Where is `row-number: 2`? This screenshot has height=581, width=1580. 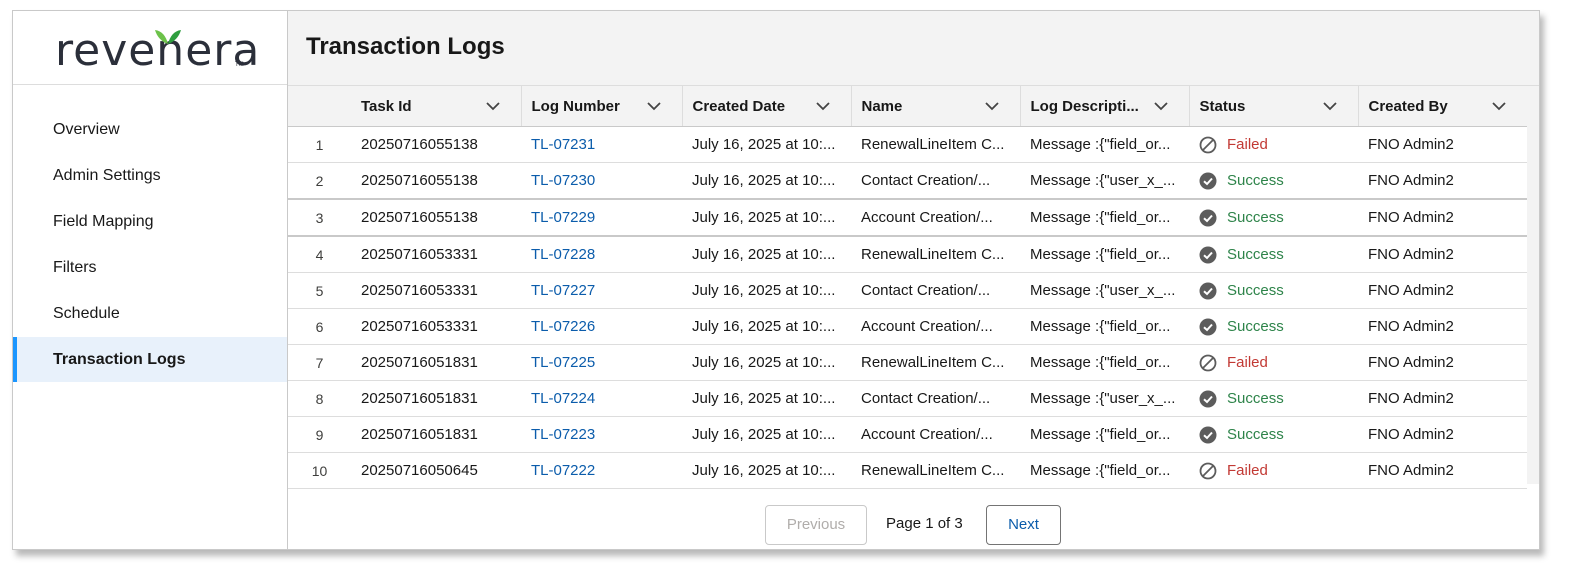
row-number: 2 is located at coordinates (319, 181).